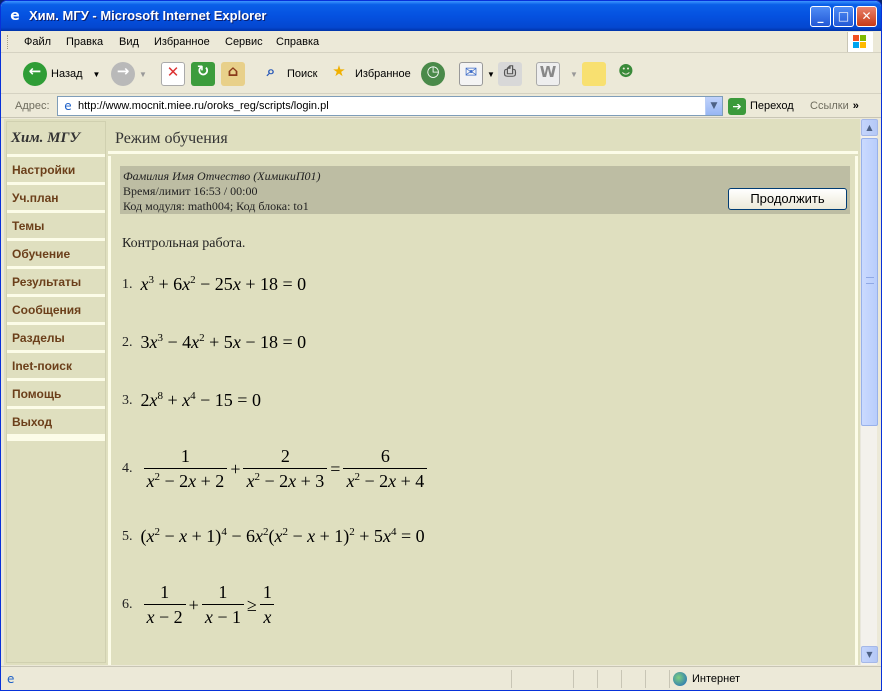 The image size is (882, 691). I want to click on sidebar-item-settings: Настройки, so click(56, 169).